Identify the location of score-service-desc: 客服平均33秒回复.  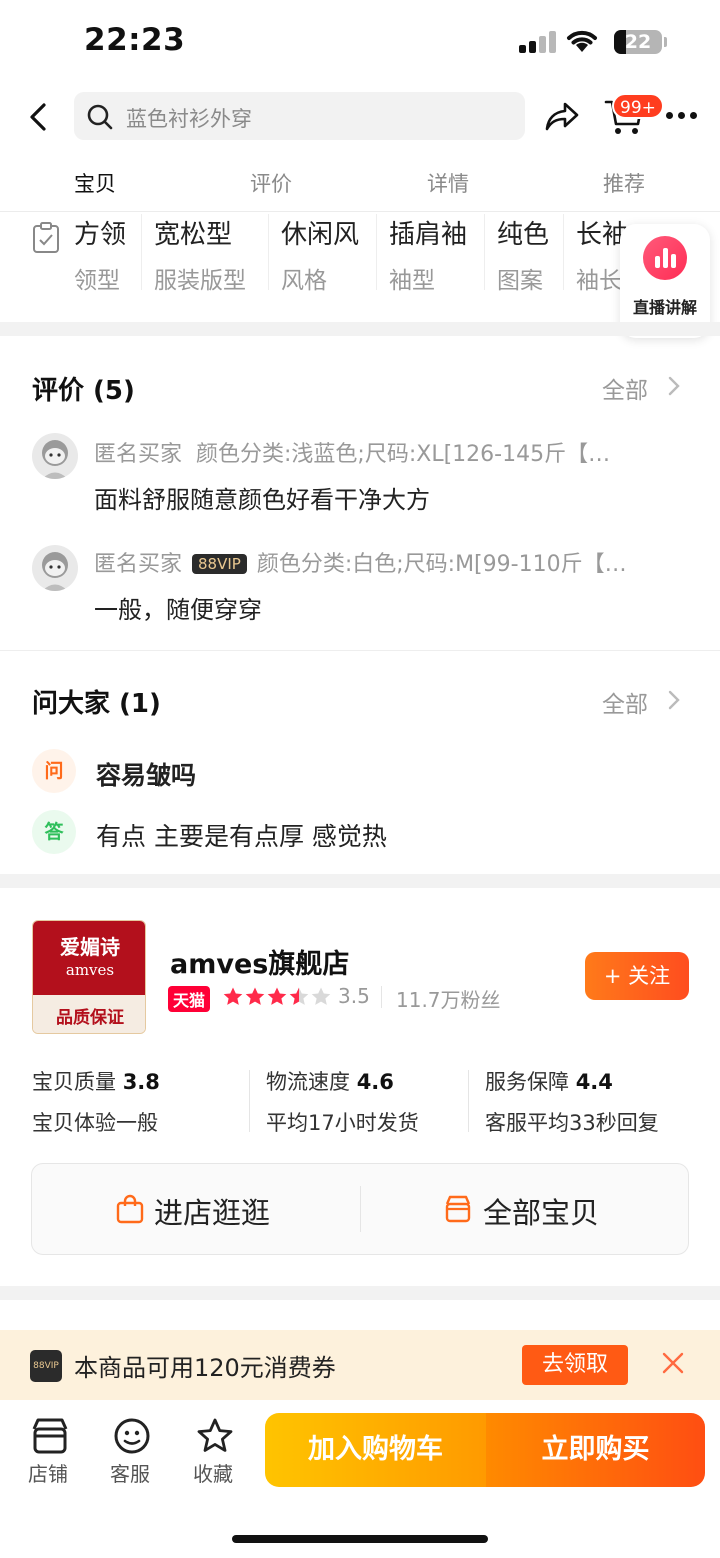
(572, 1123).